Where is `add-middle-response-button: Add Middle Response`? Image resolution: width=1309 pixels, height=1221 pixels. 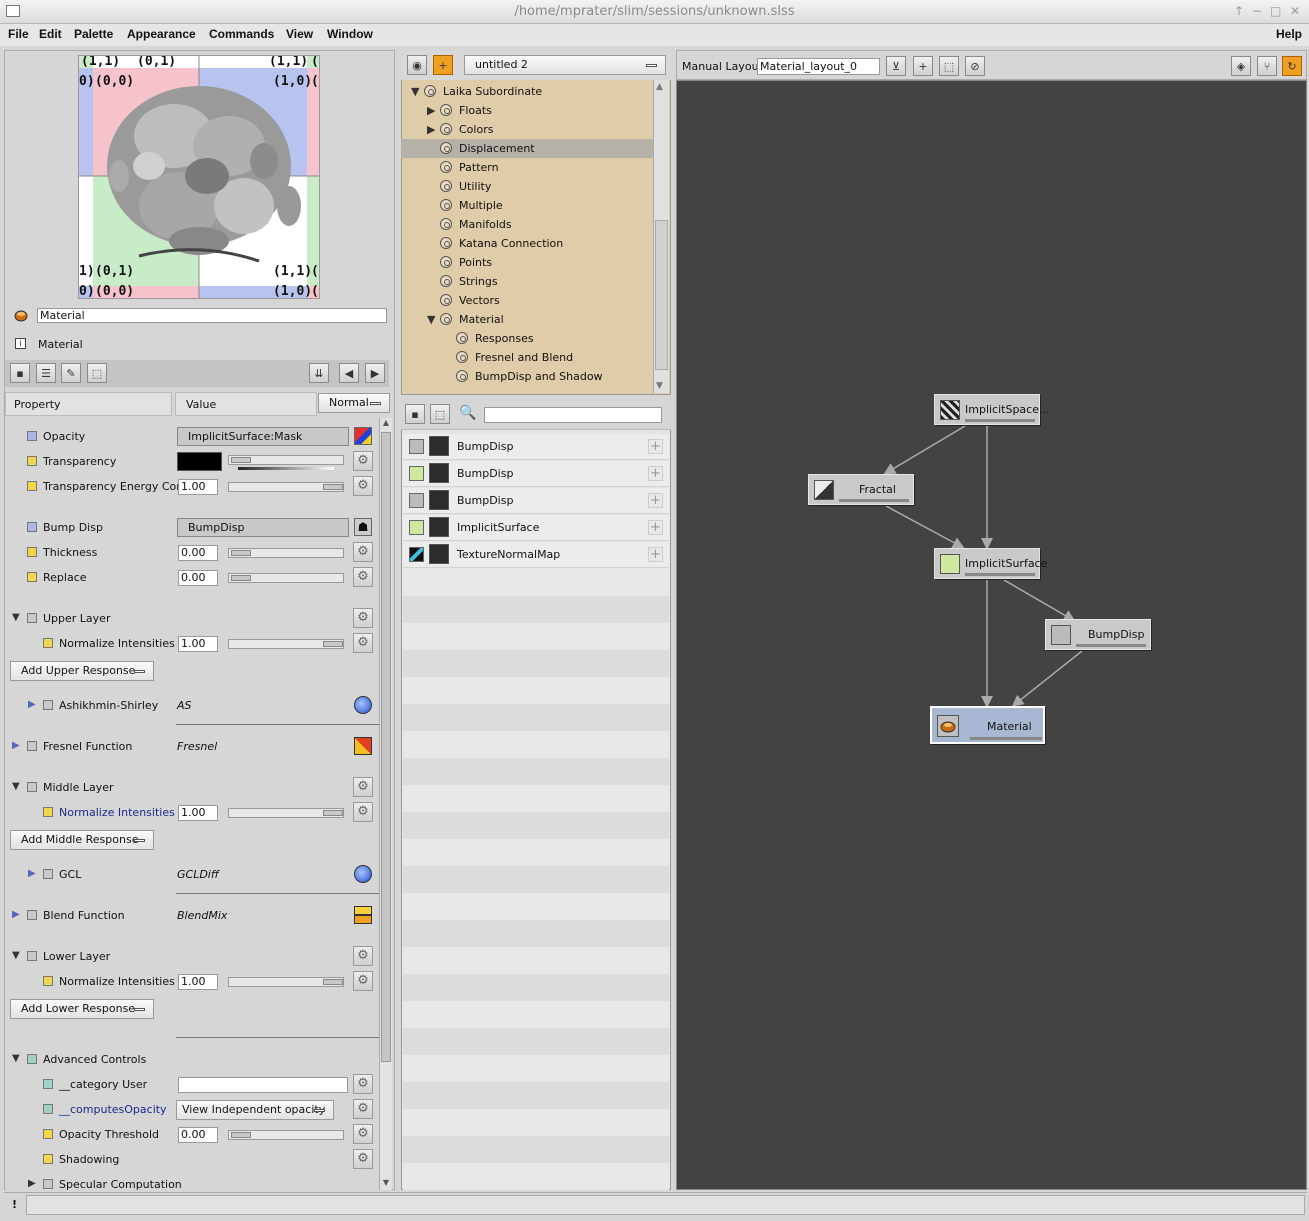
add-middle-response-button: Add Middle Response is located at coordinates (82, 840).